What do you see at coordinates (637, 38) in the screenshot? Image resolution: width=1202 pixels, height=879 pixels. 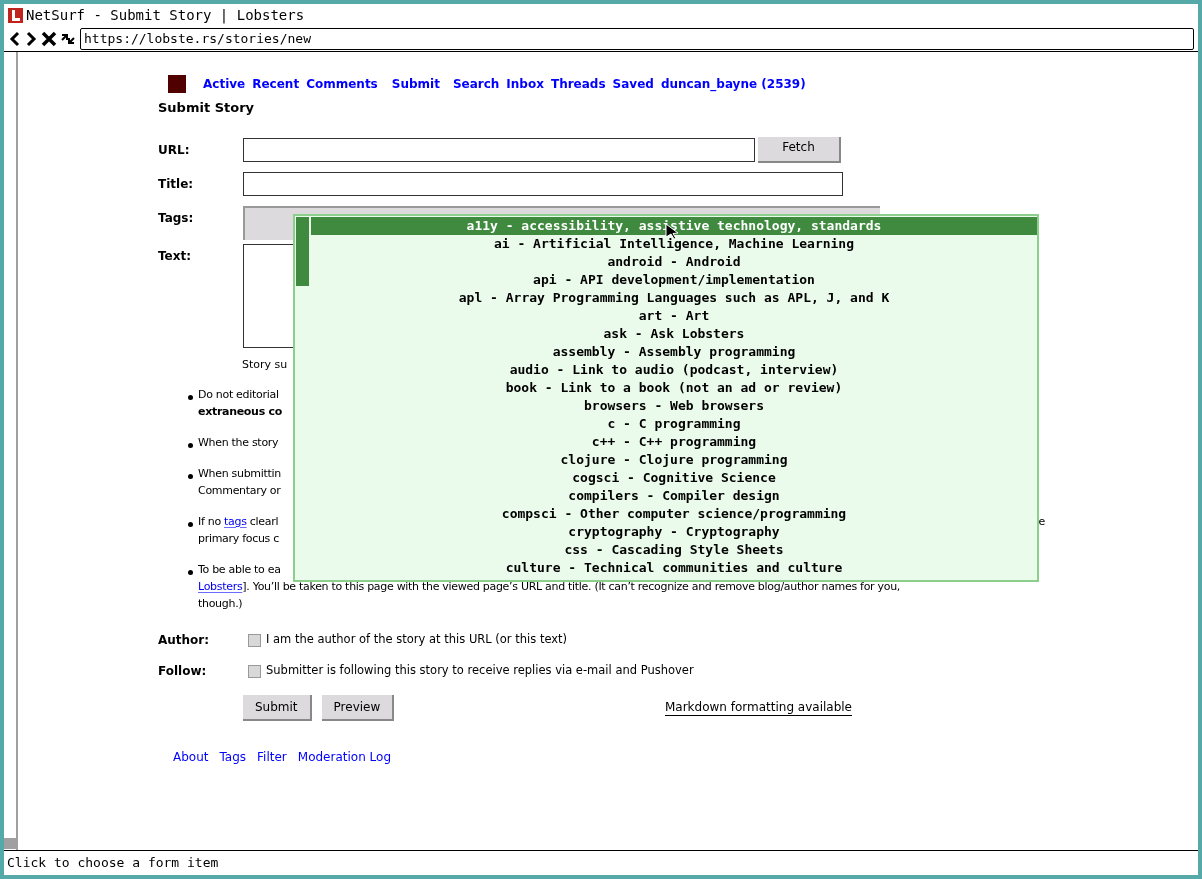 I see `url-field: https://lobste.rs/stories/new` at bounding box center [637, 38].